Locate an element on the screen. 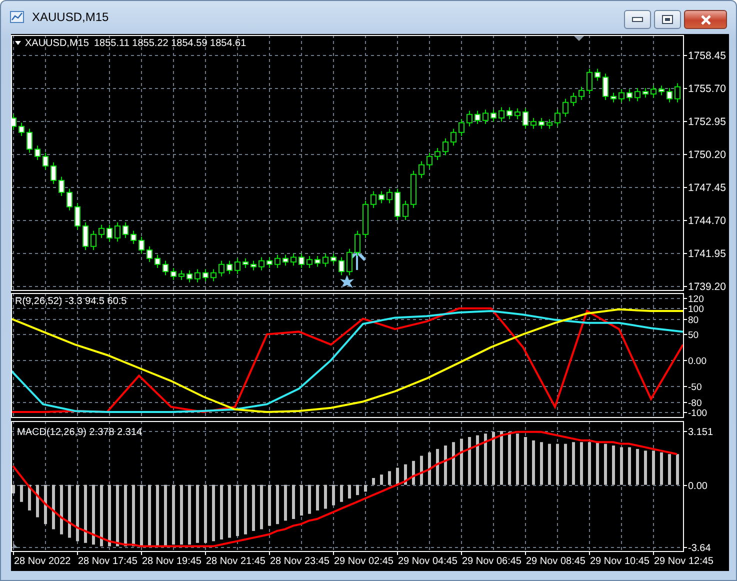 This screenshot has height=581, width=737. indicator-label: R(9,26,52) -3.3 94.5 60.5 is located at coordinates (71, 301).